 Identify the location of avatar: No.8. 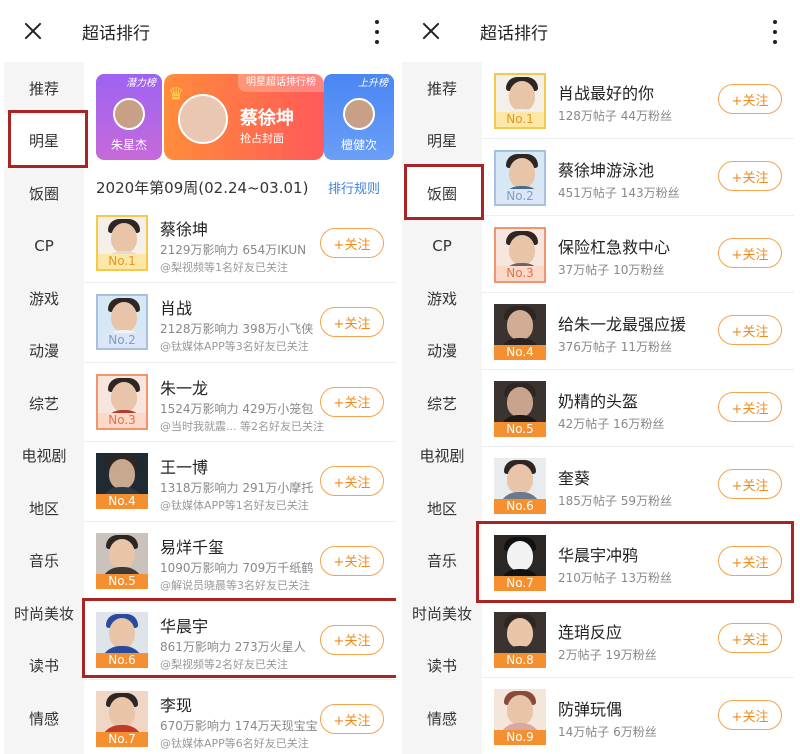
(520, 640).